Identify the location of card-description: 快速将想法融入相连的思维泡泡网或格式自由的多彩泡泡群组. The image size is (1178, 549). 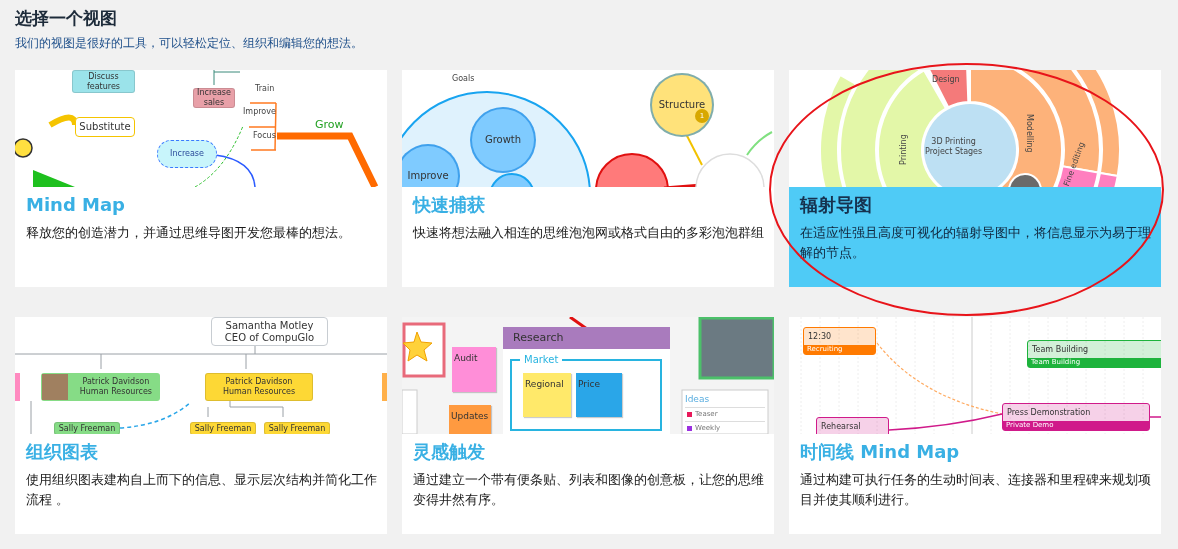
(589, 233).